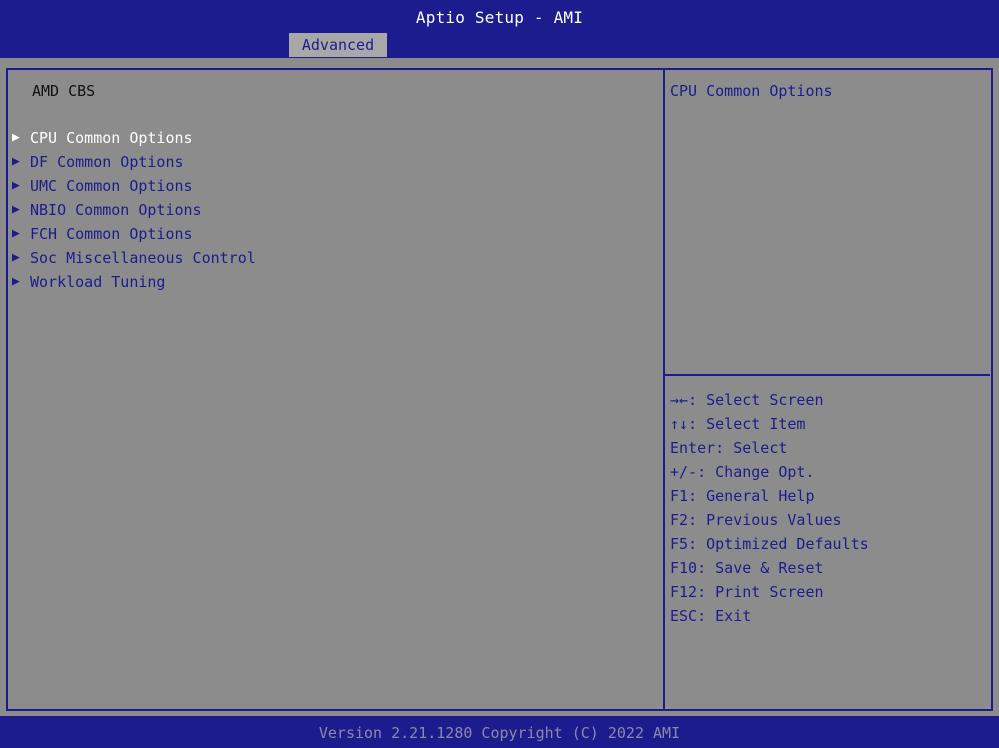  What do you see at coordinates (827, 375) in the screenshot?
I see `help-separator` at bounding box center [827, 375].